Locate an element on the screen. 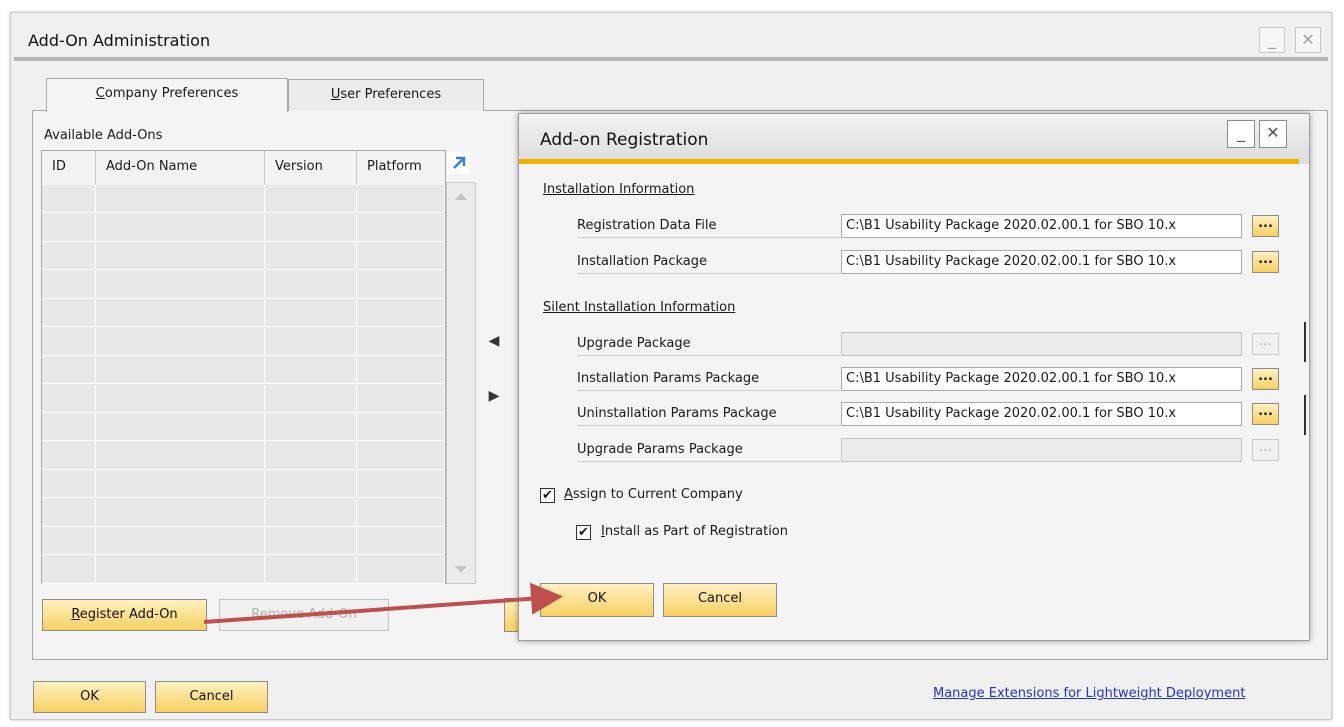 The image size is (1344, 727). annotation-arrow is located at coordinates (383, 603).